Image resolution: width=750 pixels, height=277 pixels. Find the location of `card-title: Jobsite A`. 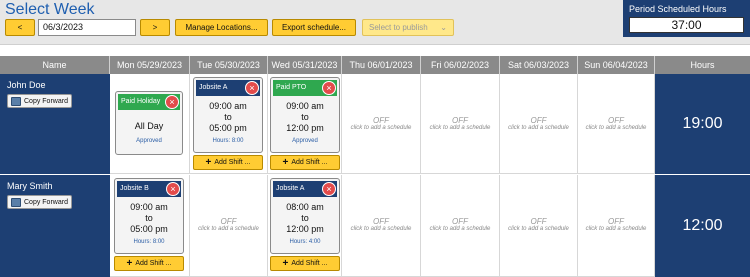

card-title: Jobsite A is located at coordinates (290, 188).